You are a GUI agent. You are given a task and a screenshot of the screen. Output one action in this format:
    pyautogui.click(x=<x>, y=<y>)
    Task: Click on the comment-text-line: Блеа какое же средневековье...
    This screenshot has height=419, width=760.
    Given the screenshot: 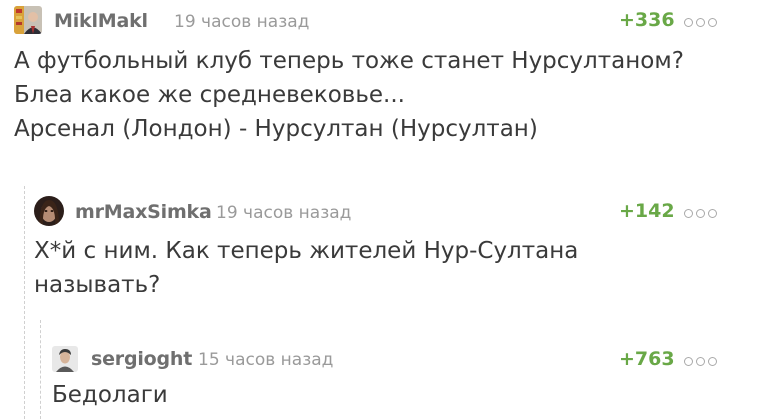 What is the action you would take?
    pyautogui.click(x=209, y=95)
    